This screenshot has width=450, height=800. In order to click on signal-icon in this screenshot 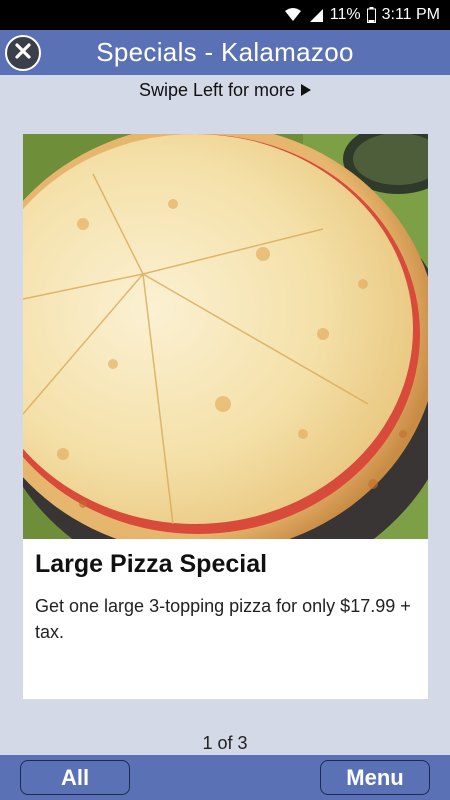, I will do `click(316, 15)`.